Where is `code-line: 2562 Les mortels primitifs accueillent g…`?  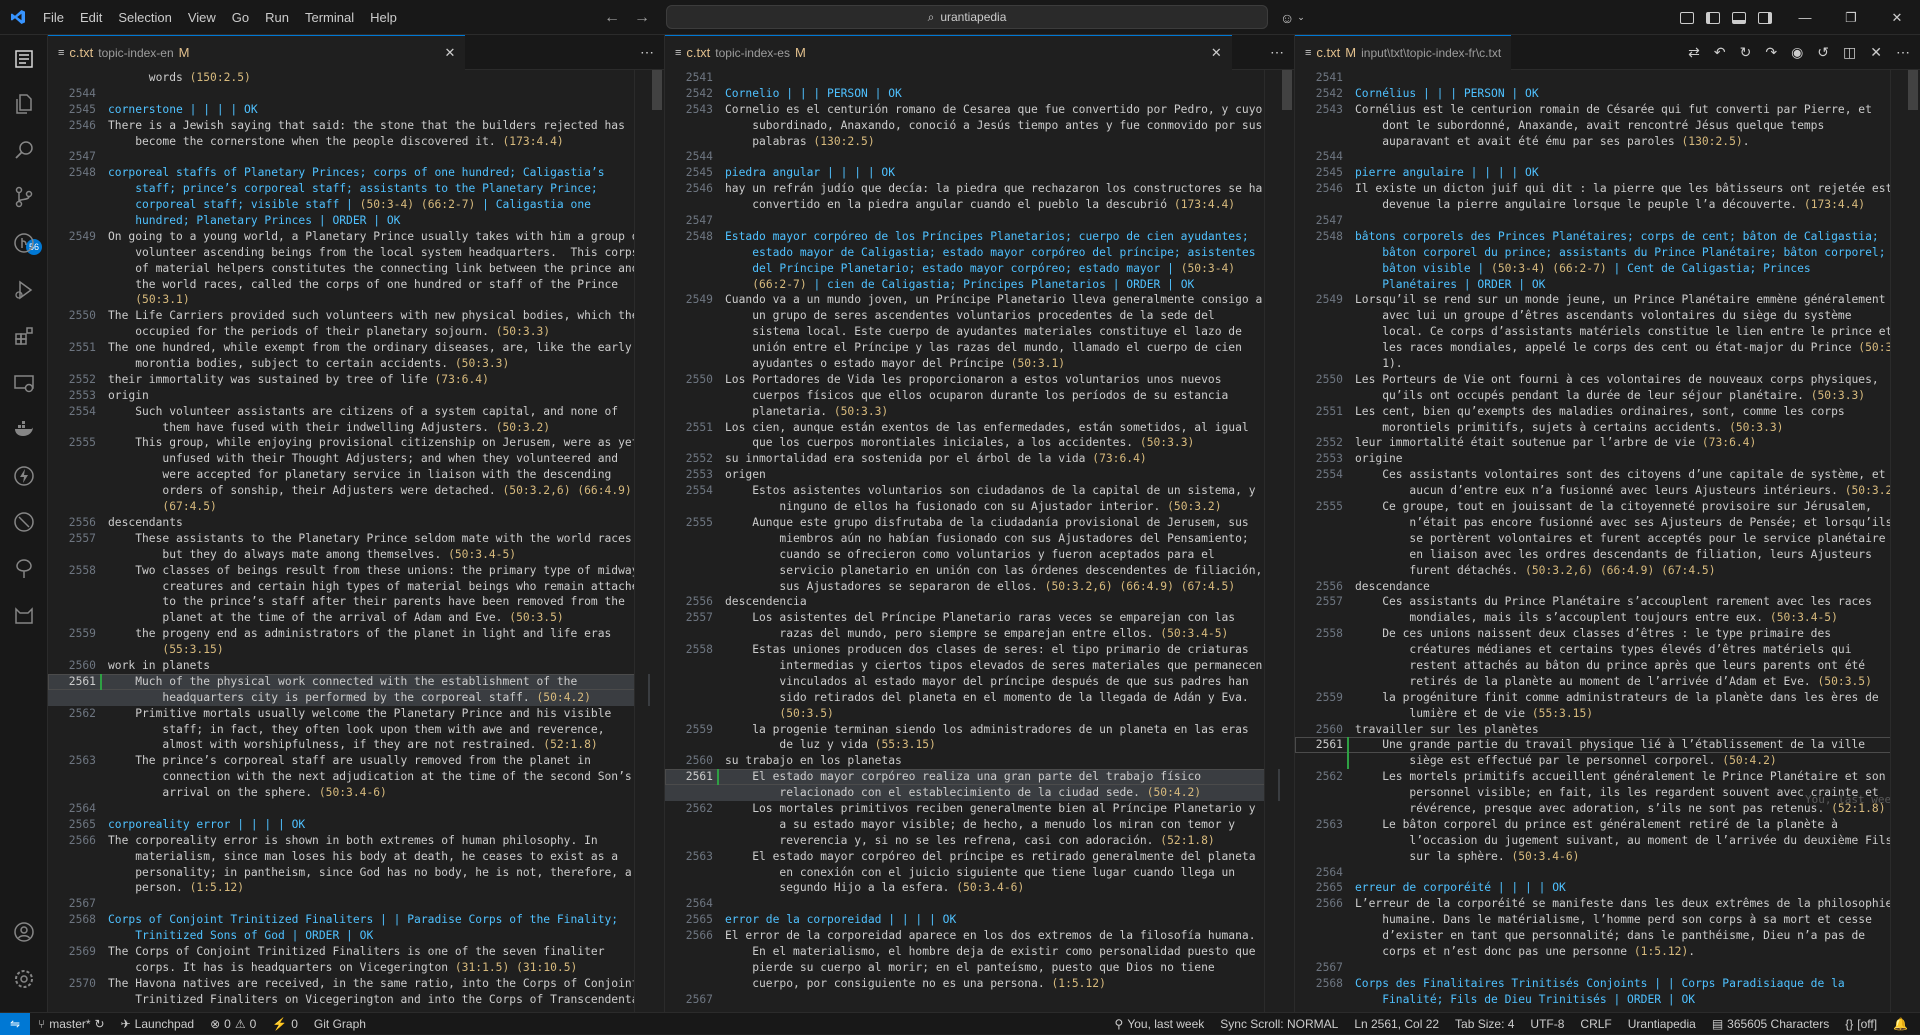 code-line: 2562 Les mortels primitifs accueillent g… is located at coordinates (1607, 777).